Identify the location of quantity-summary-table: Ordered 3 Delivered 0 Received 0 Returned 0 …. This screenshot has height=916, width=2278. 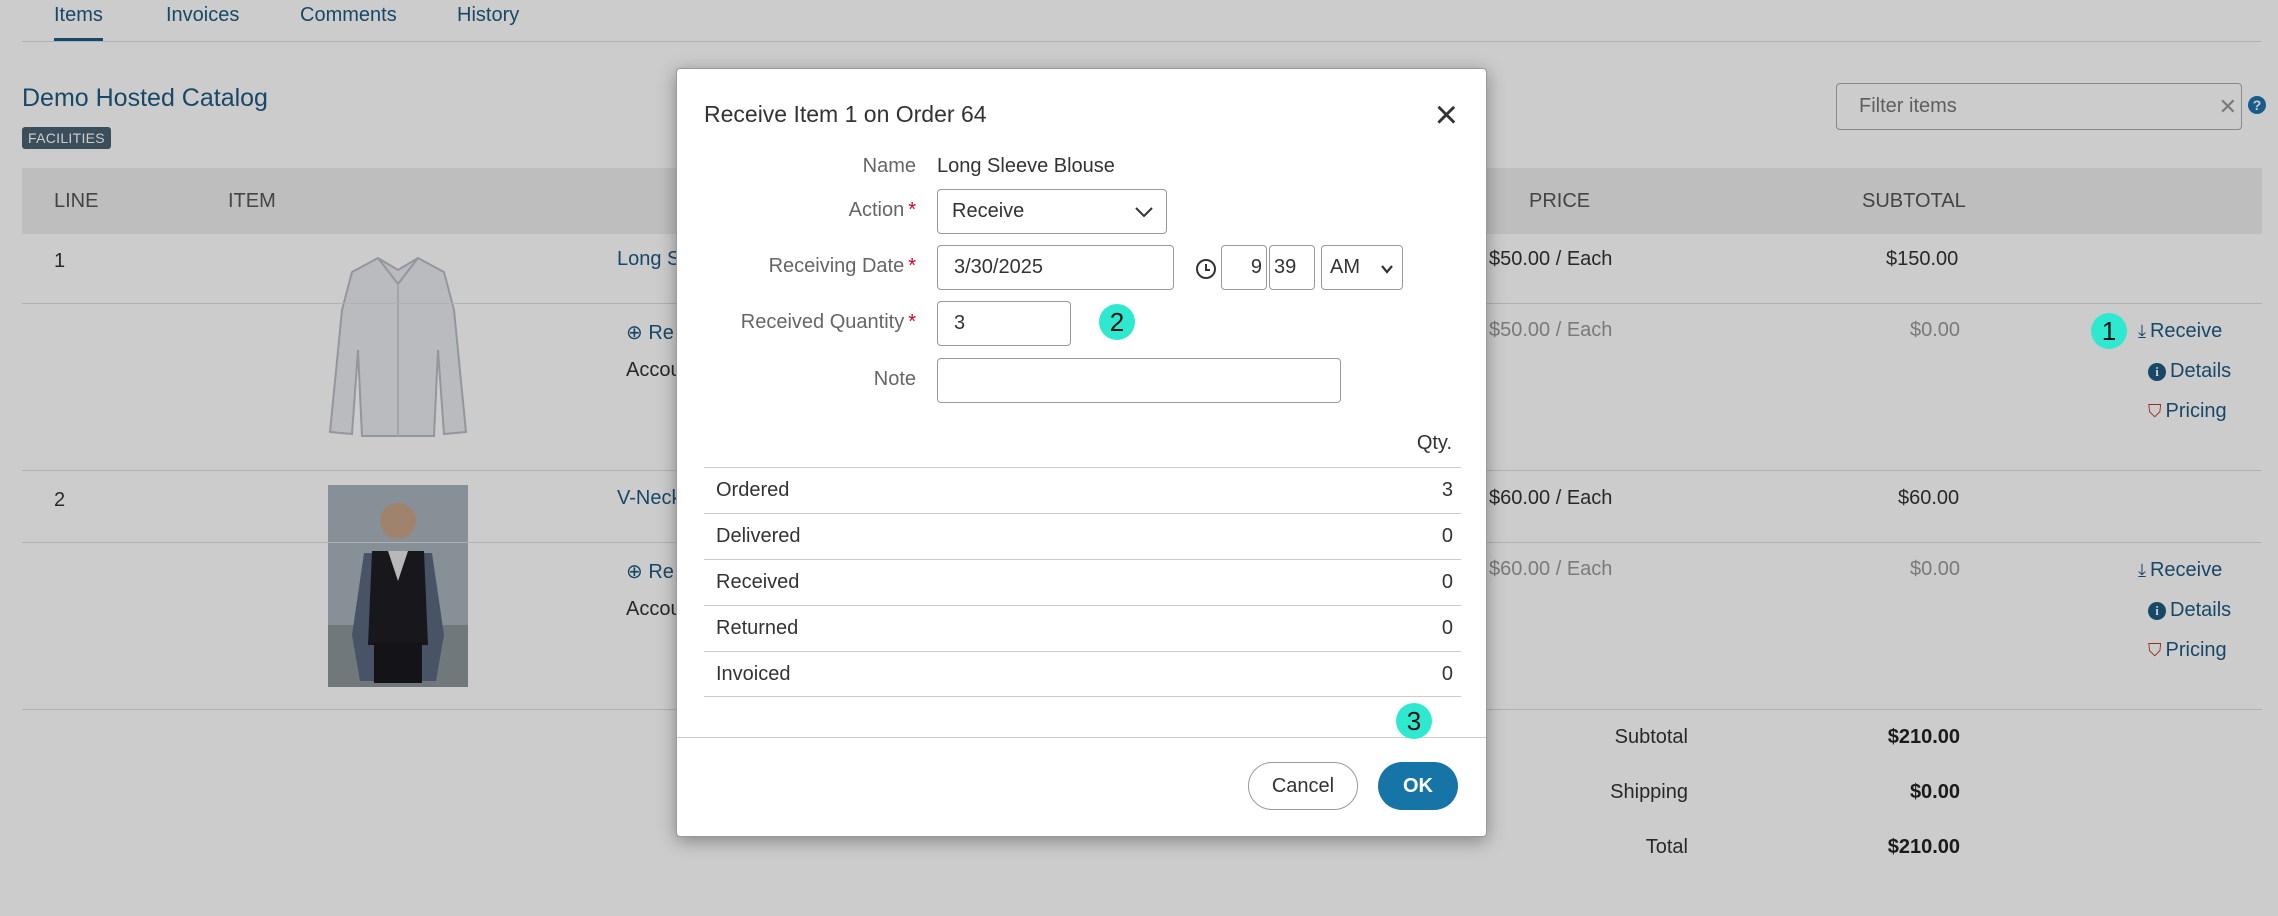
(1082, 582).